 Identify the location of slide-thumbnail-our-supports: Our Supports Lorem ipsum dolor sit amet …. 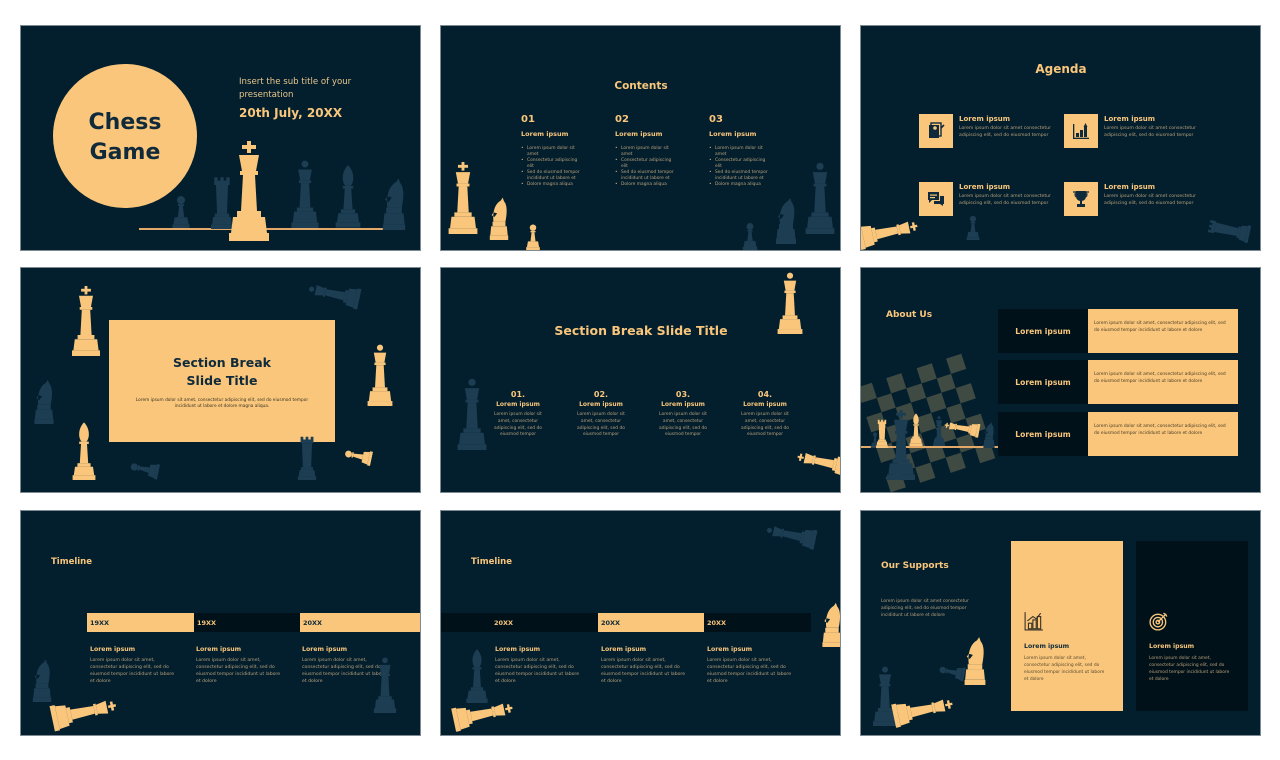
(1060, 623).